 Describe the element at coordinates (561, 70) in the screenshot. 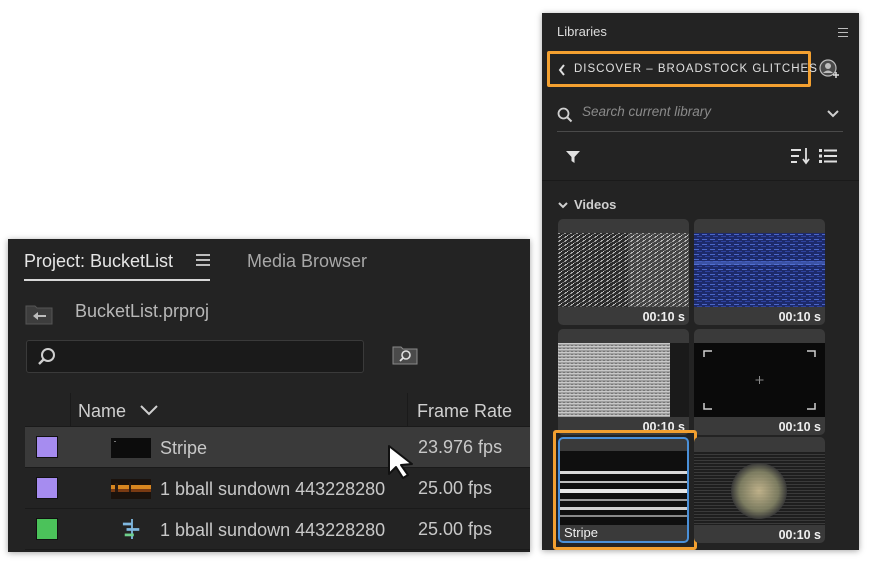

I see `chevron-left-icon` at that location.